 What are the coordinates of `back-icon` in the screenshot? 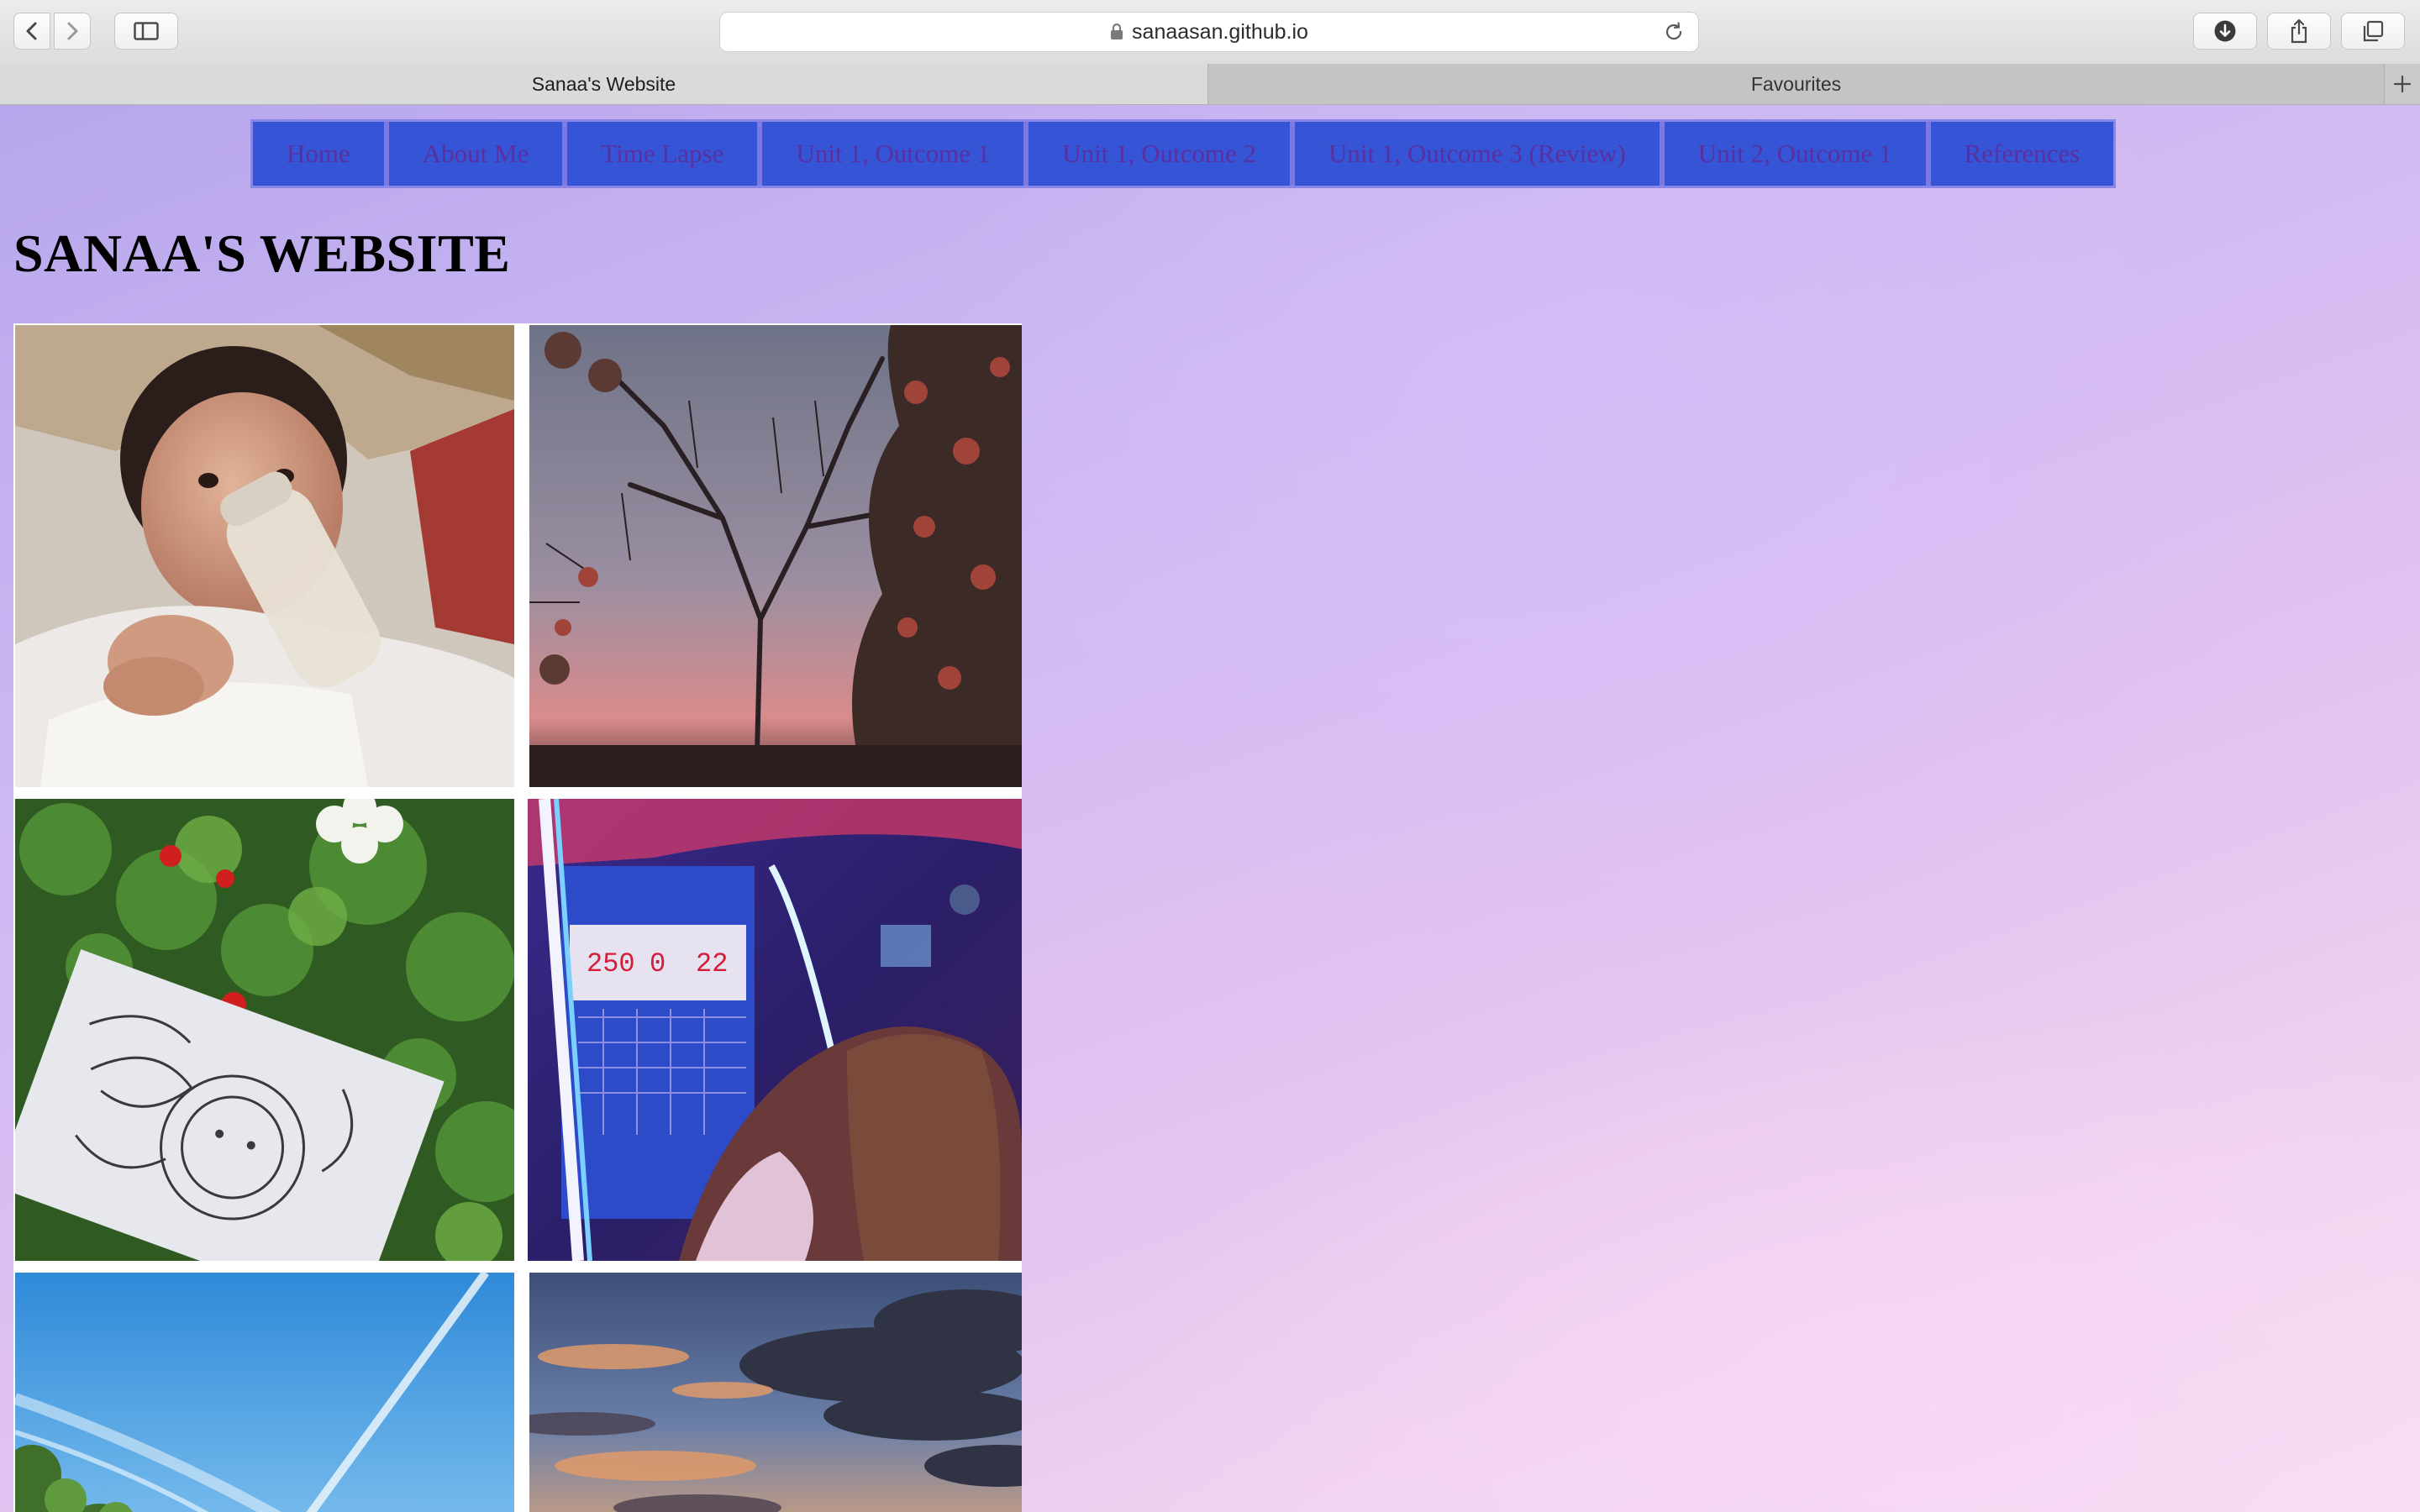 It's located at (31, 31).